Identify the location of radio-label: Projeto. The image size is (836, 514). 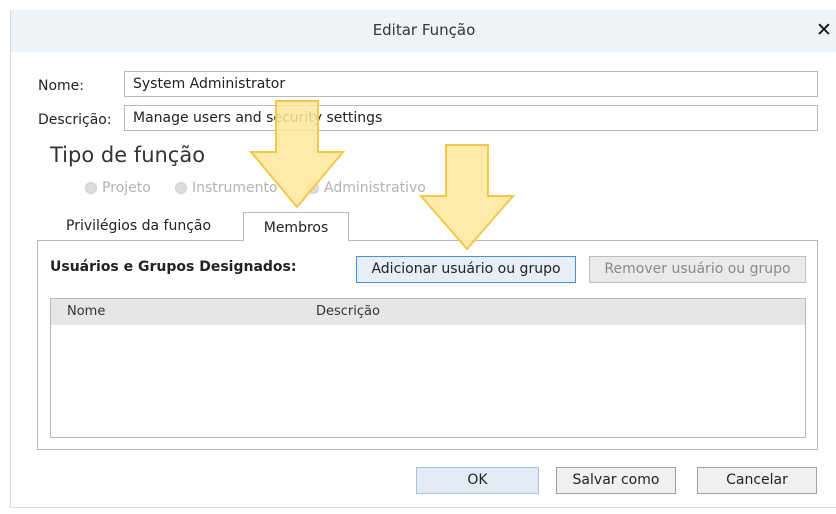
(126, 188).